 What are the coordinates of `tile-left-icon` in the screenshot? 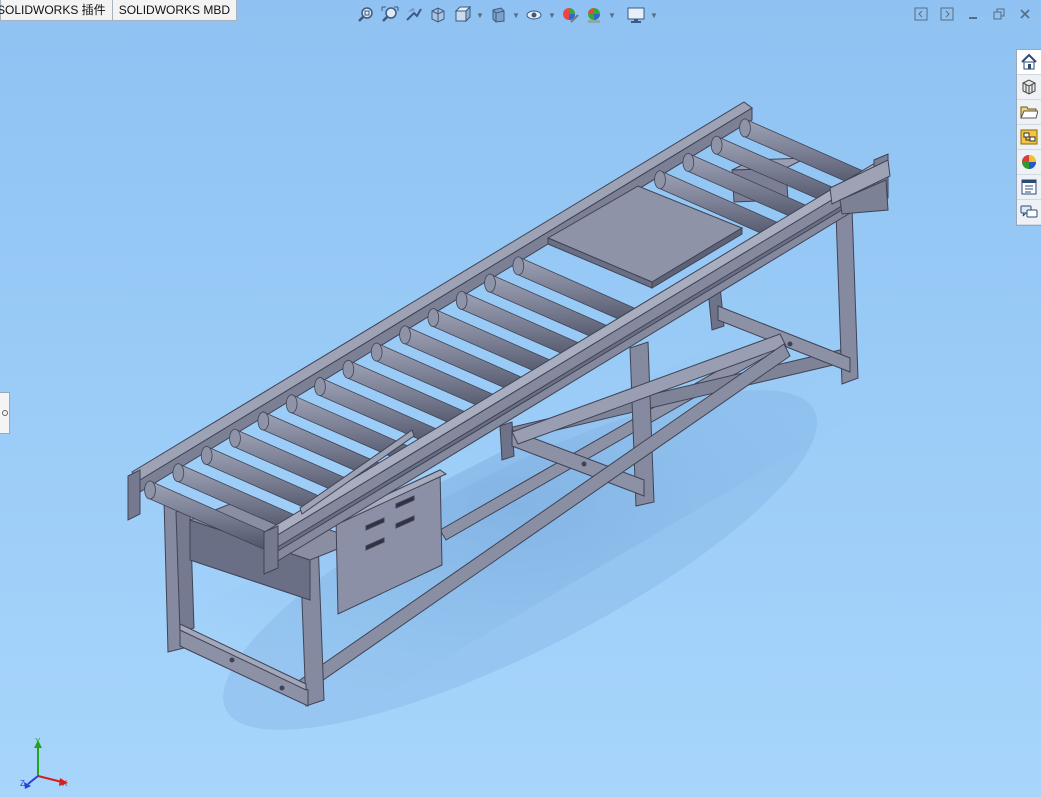 It's located at (921, 14).